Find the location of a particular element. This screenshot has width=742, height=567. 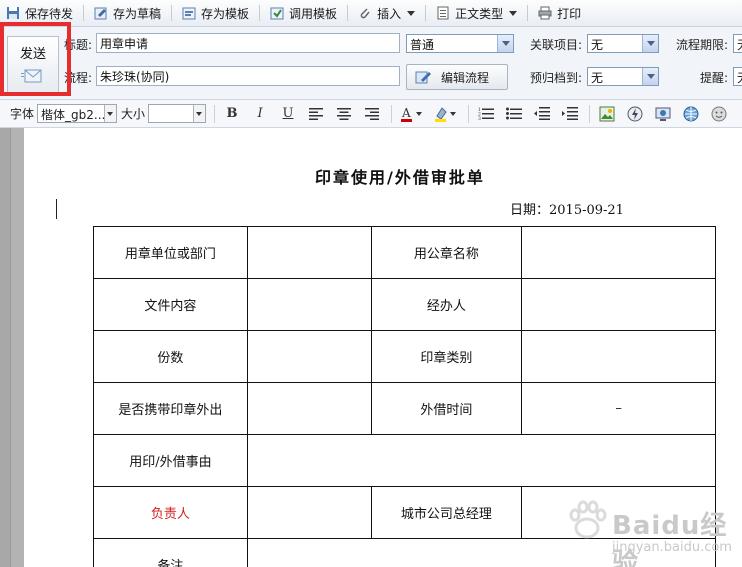

table-row: 份数 印章类别 is located at coordinates (404, 356).